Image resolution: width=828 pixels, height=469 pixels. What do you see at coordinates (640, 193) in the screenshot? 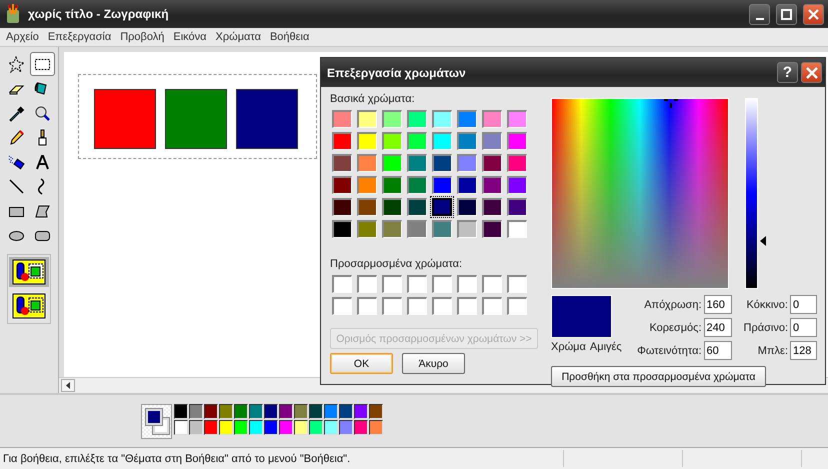
I see `color-spectrum` at bounding box center [640, 193].